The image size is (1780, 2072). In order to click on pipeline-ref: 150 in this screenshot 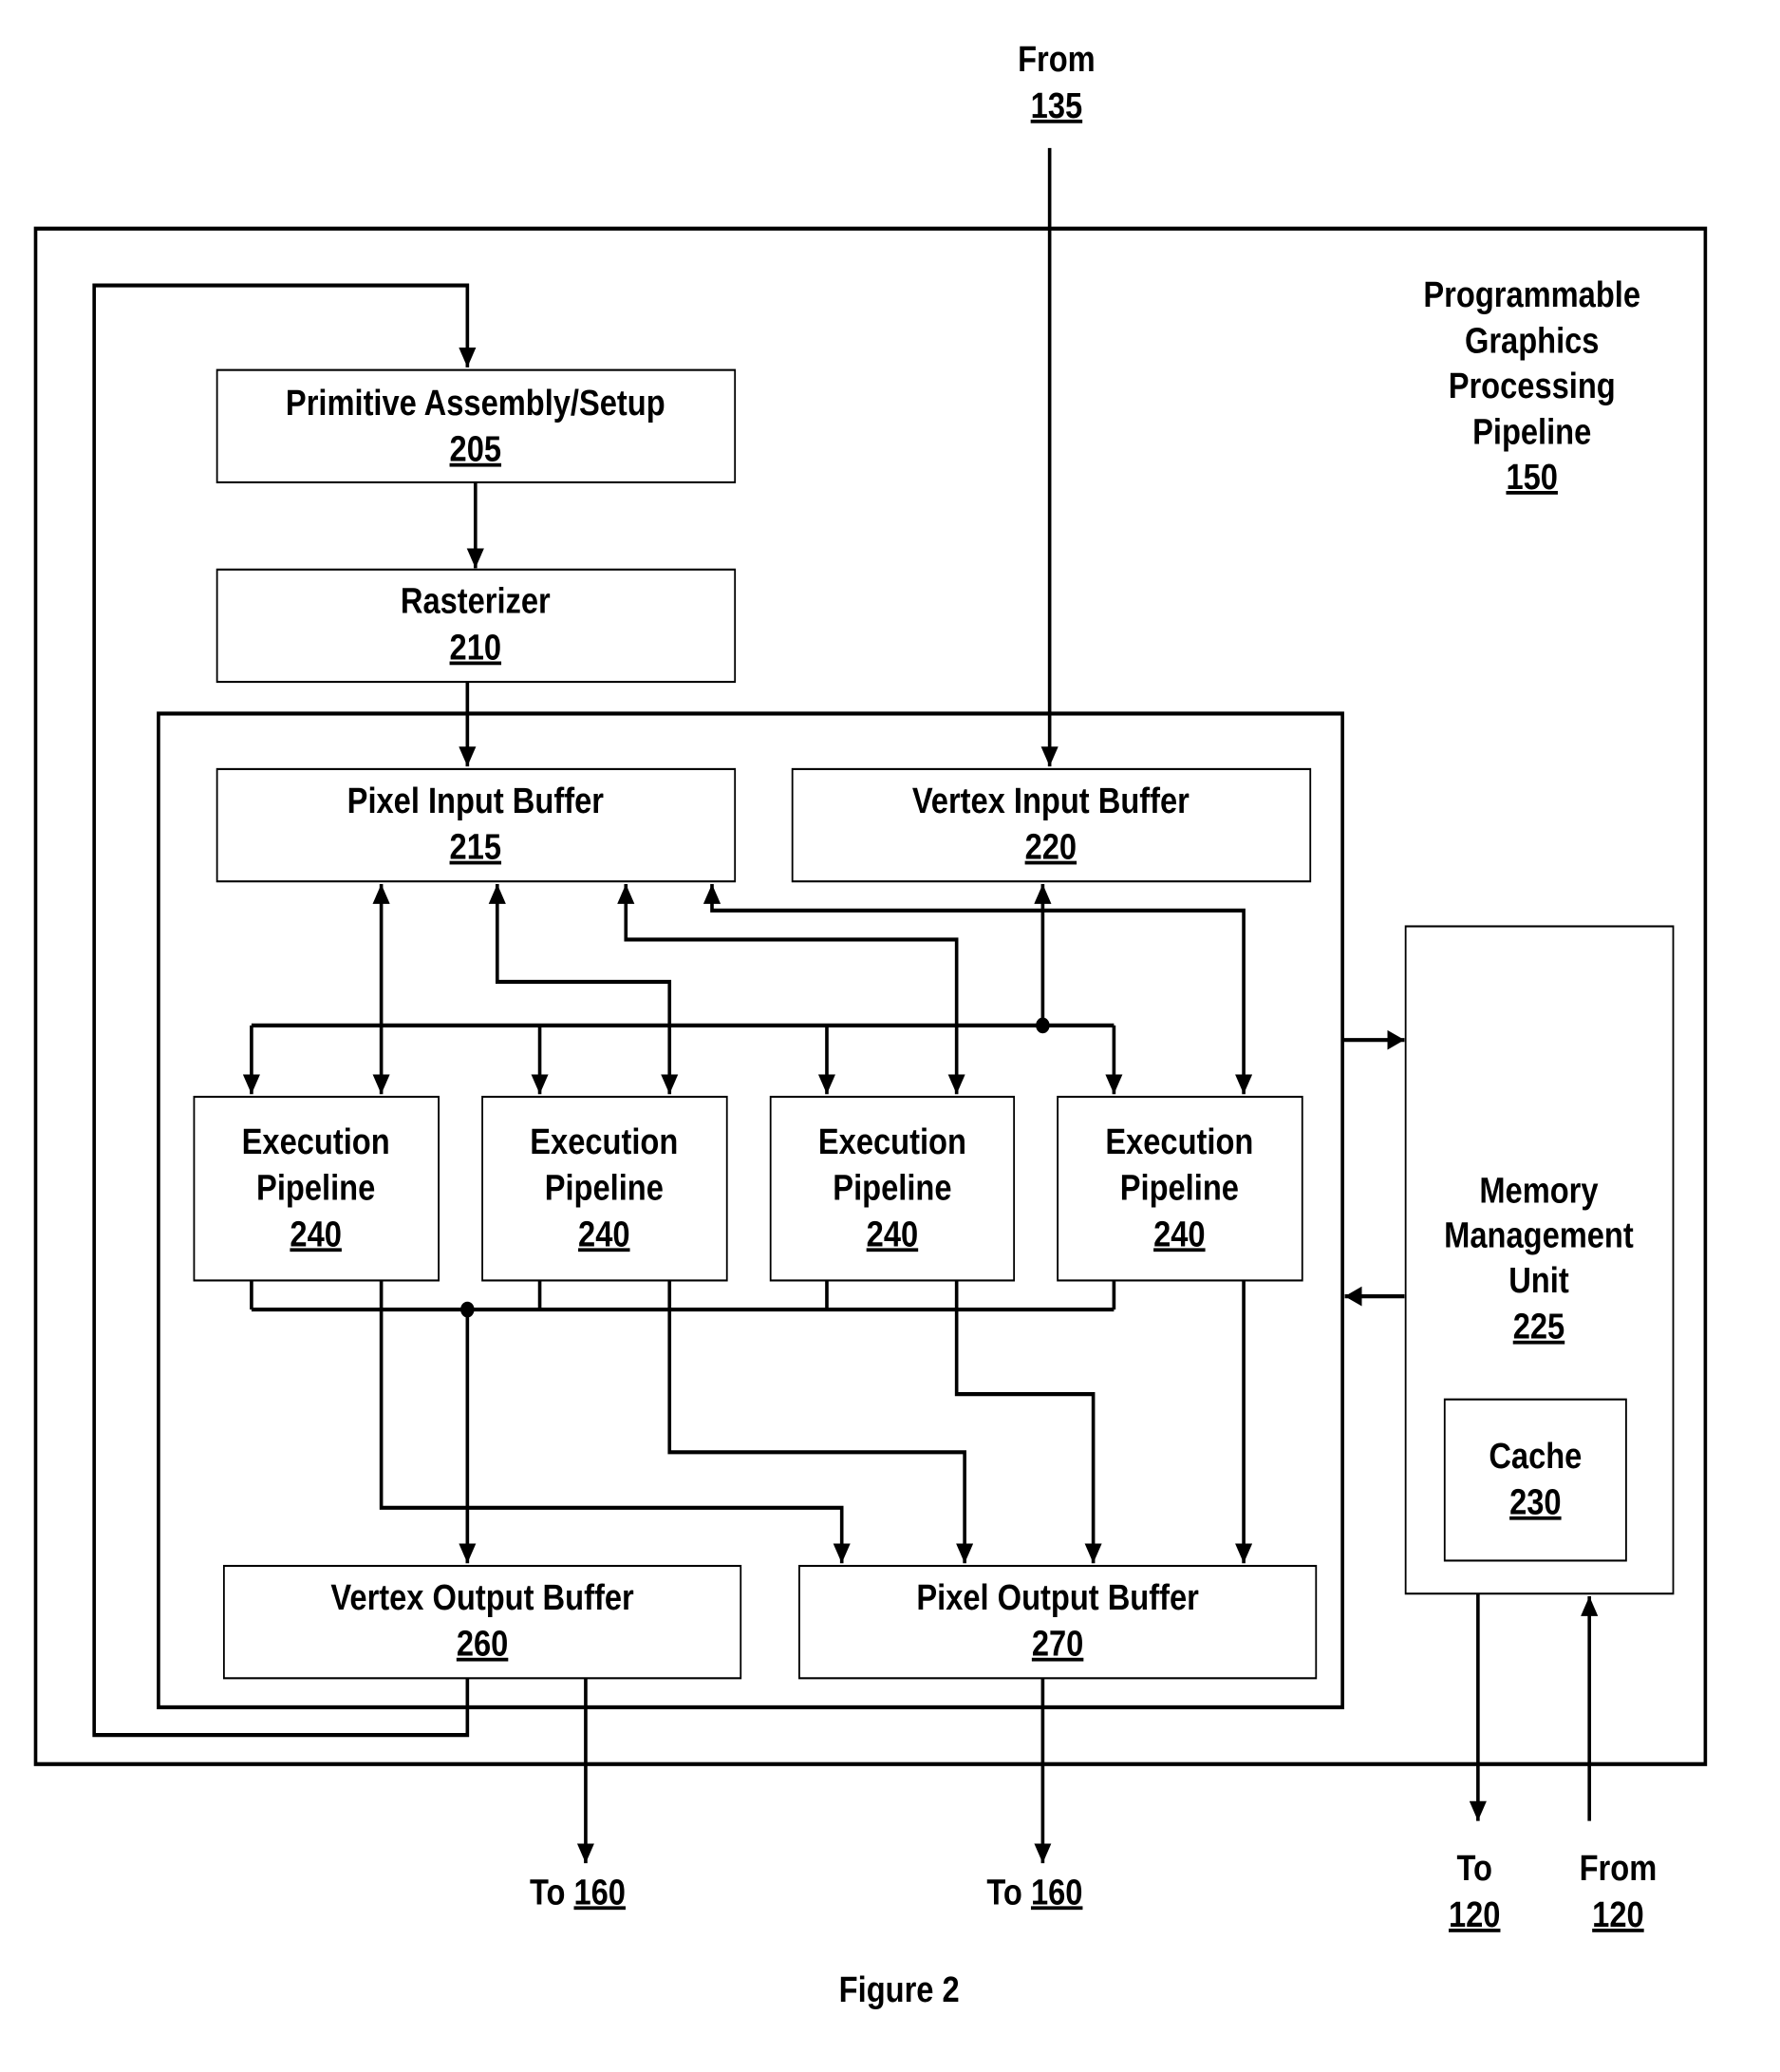, I will do `click(1532, 478)`.